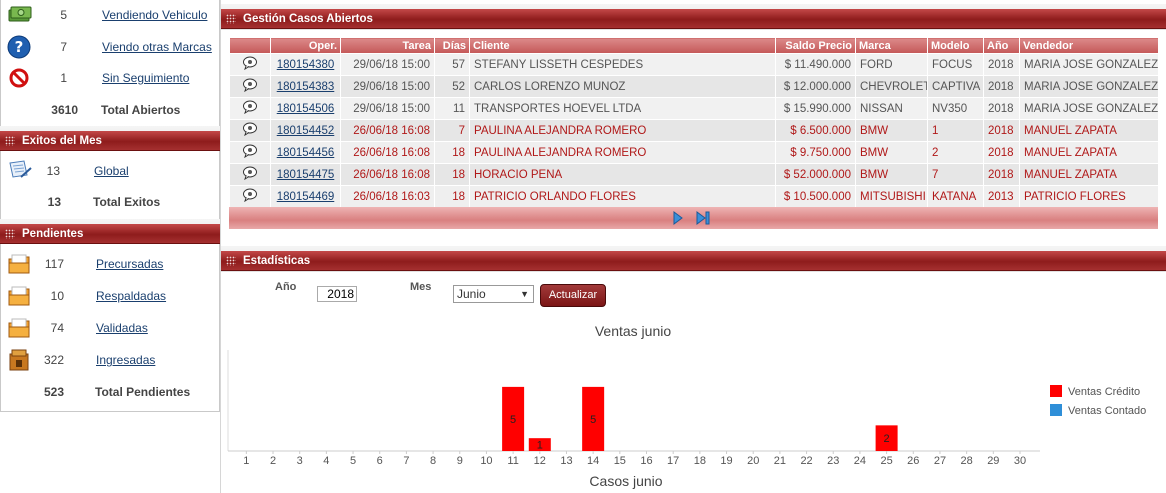  What do you see at coordinates (306, 131) in the screenshot?
I see `oper-link: 180154452` at bounding box center [306, 131].